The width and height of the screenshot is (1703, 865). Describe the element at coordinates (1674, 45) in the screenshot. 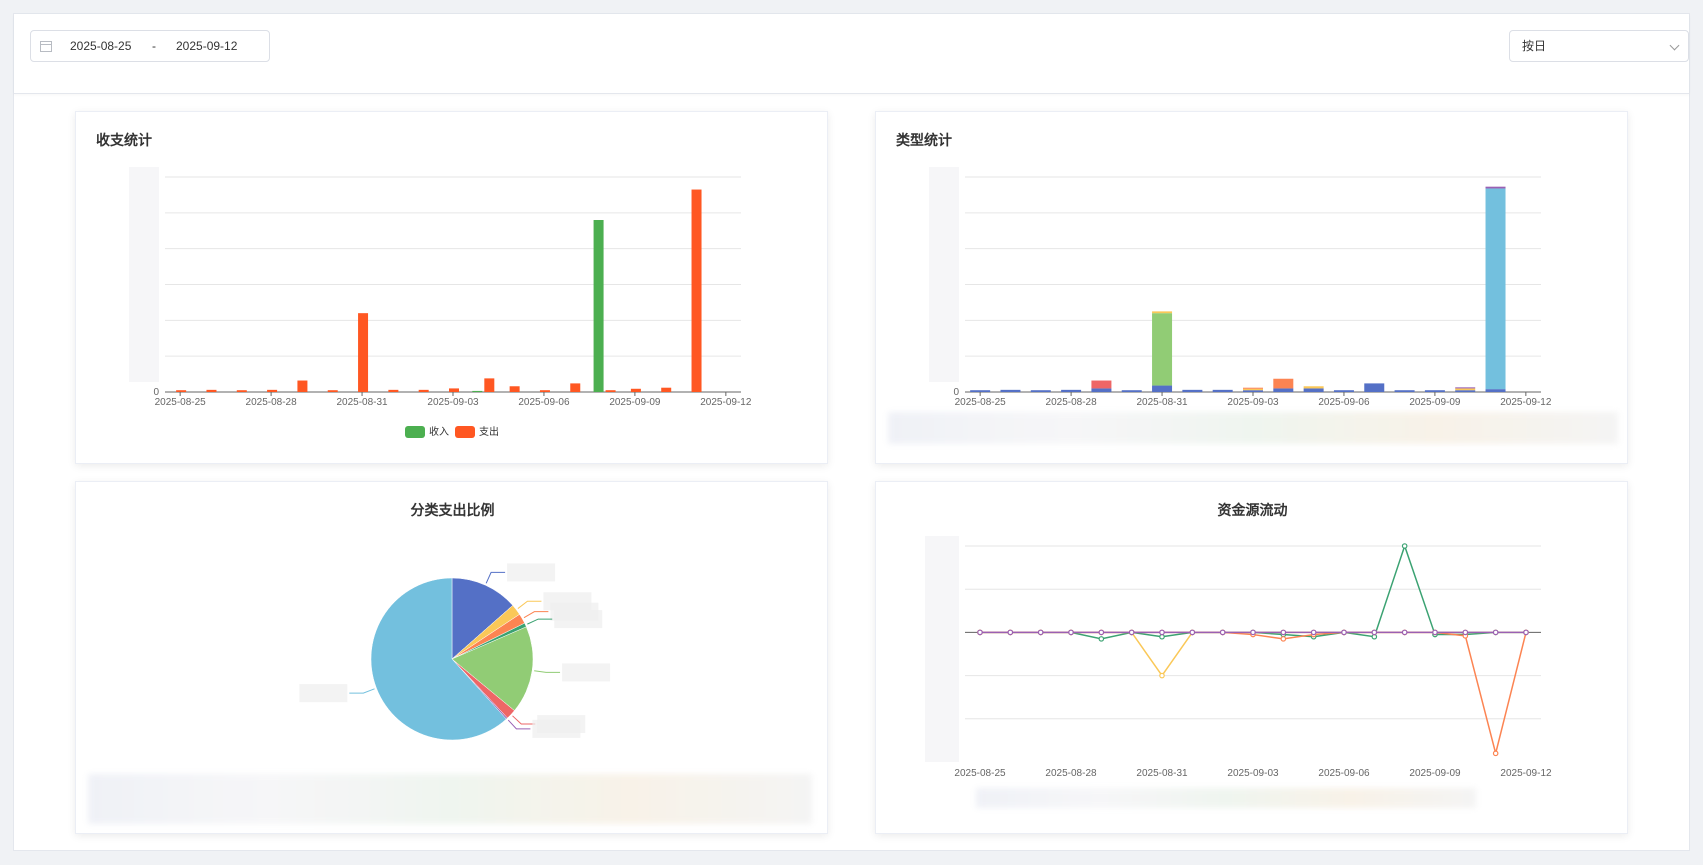

I see `chevron-down-icon` at that location.